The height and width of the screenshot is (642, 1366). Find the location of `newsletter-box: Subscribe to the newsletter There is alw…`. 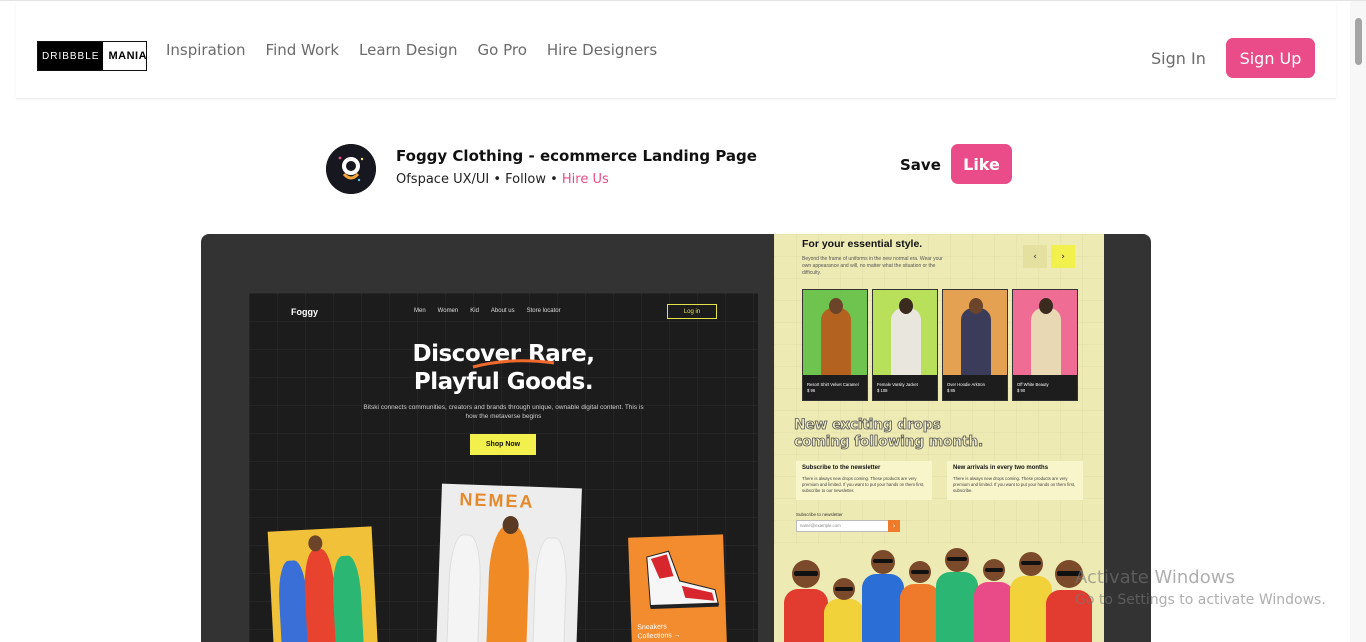

newsletter-box: Subscribe to the newsletter There is alw… is located at coordinates (864, 480).